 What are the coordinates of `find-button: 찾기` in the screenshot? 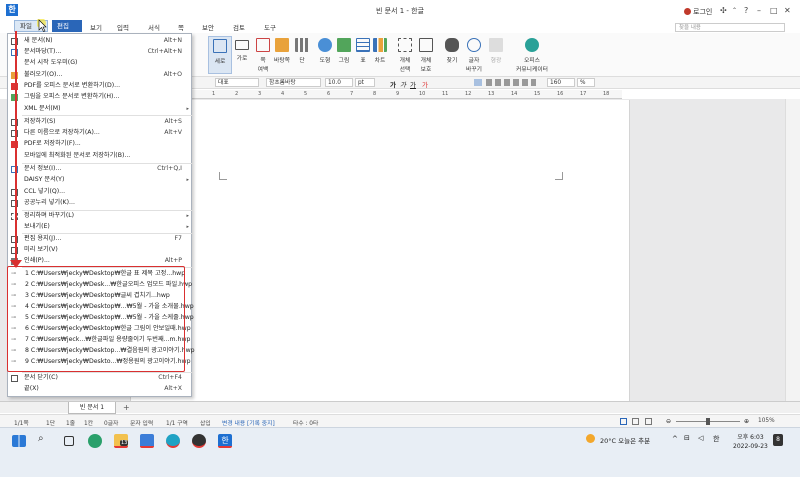 It's located at (452, 55).